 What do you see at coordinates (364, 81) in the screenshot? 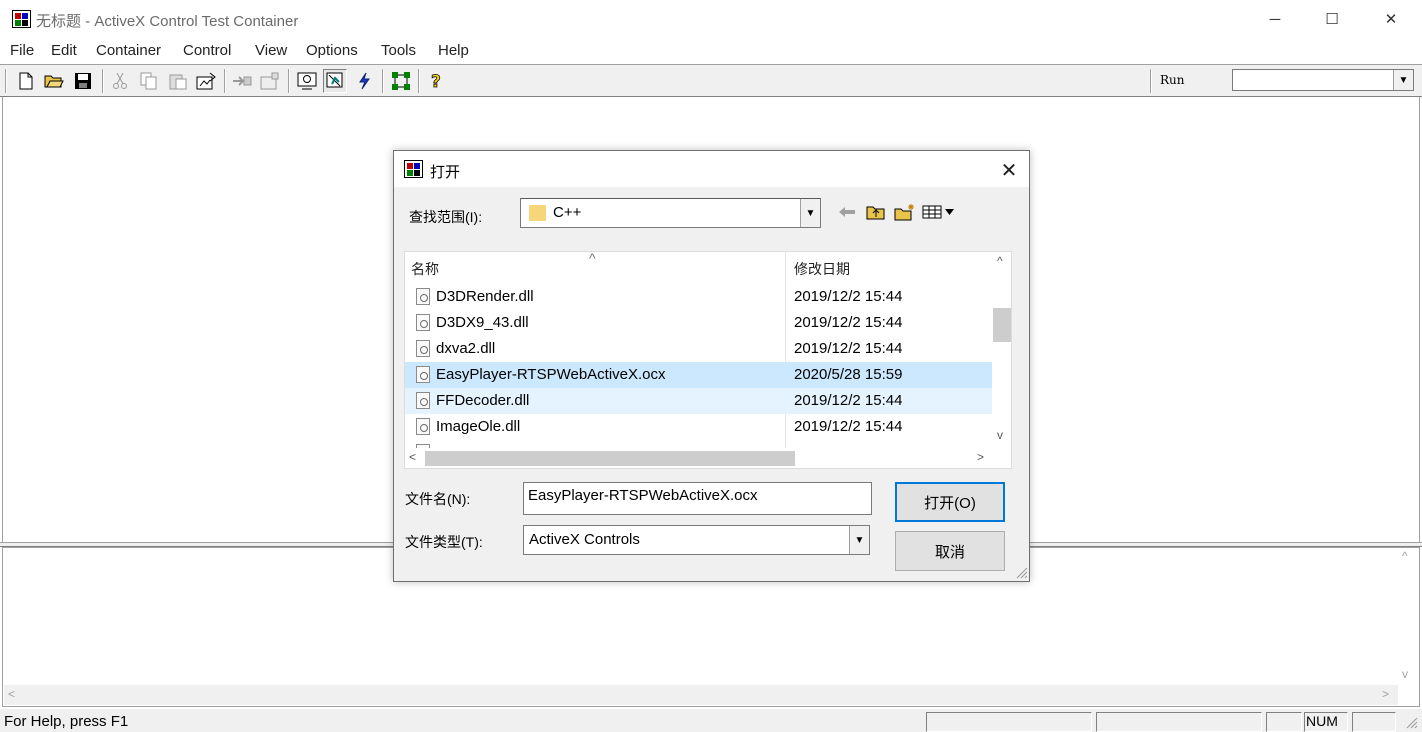
I see `events-icon` at bounding box center [364, 81].